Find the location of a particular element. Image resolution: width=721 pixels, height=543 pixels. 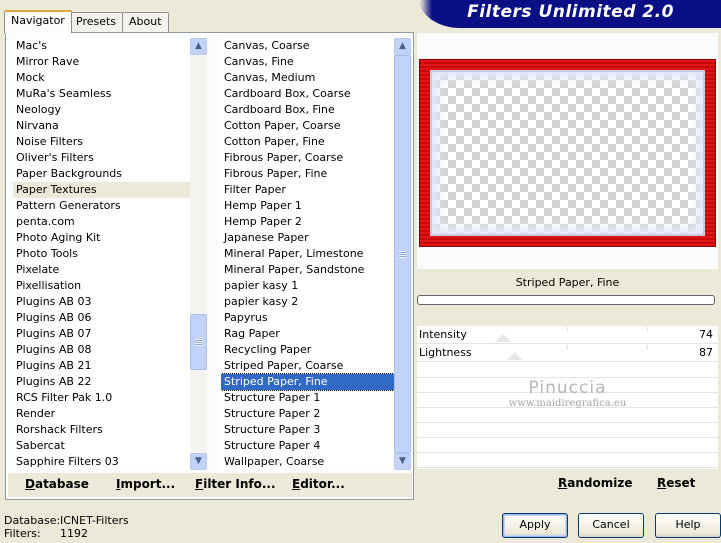

category-item: Render is located at coordinates (101, 414).